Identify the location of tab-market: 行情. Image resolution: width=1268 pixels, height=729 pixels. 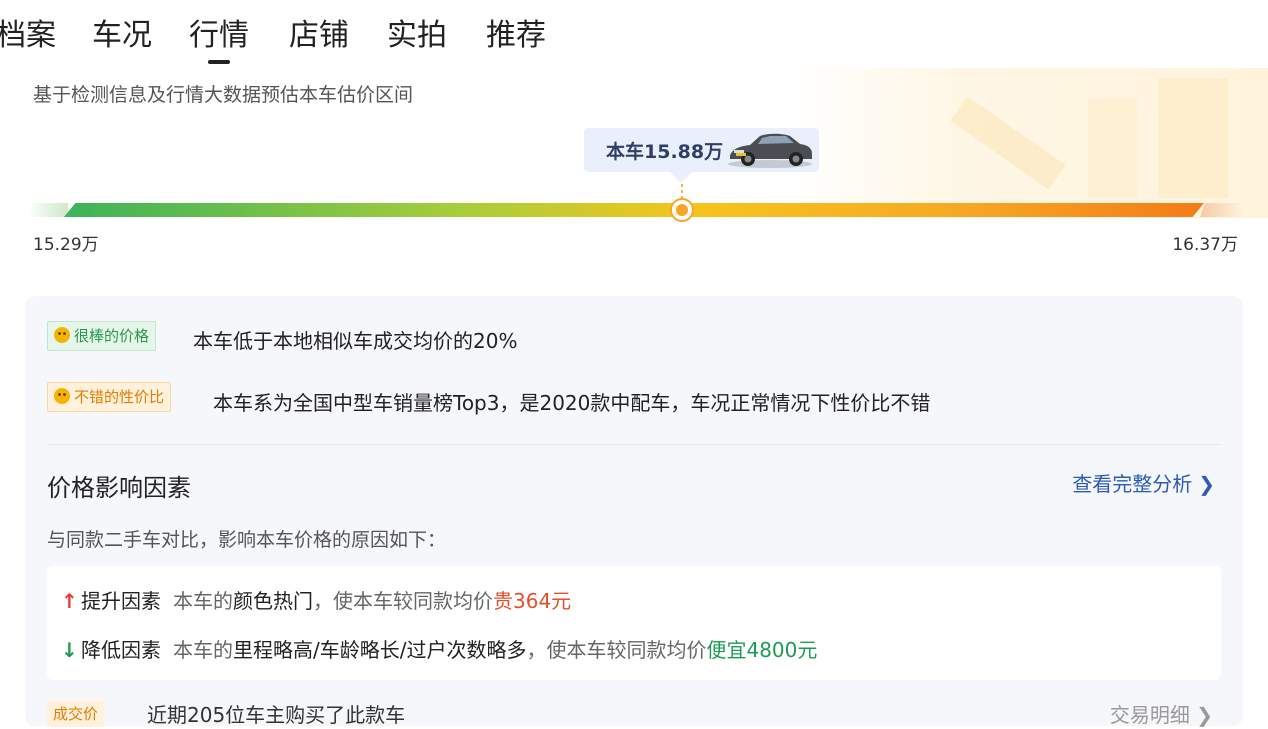
(219, 36).